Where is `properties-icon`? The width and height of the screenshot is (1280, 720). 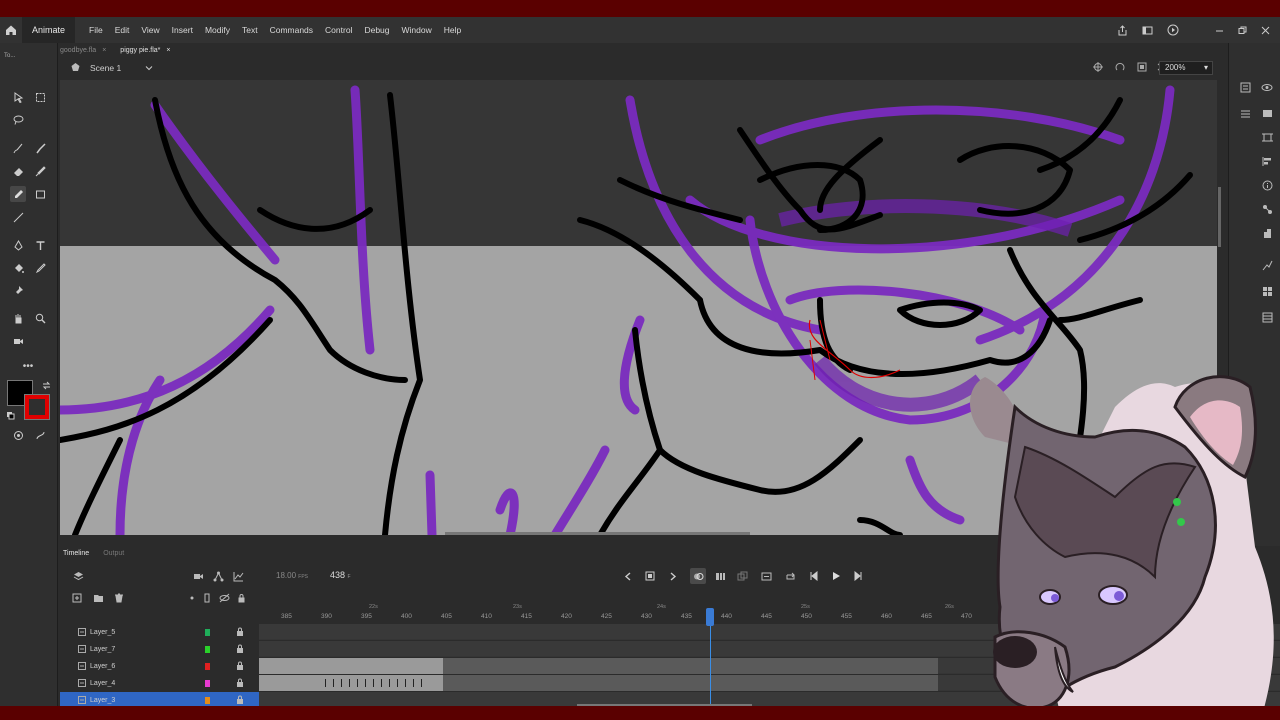
properties-icon is located at coordinates (1245, 87).